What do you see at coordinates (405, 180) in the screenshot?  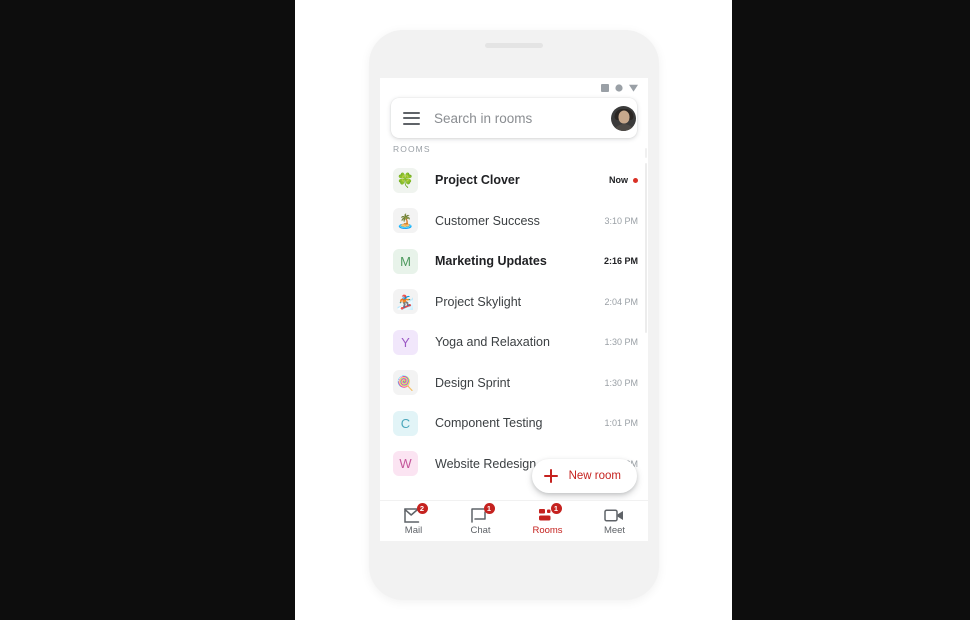 I see `room-avatar-emoji: 🍀` at bounding box center [405, 180].